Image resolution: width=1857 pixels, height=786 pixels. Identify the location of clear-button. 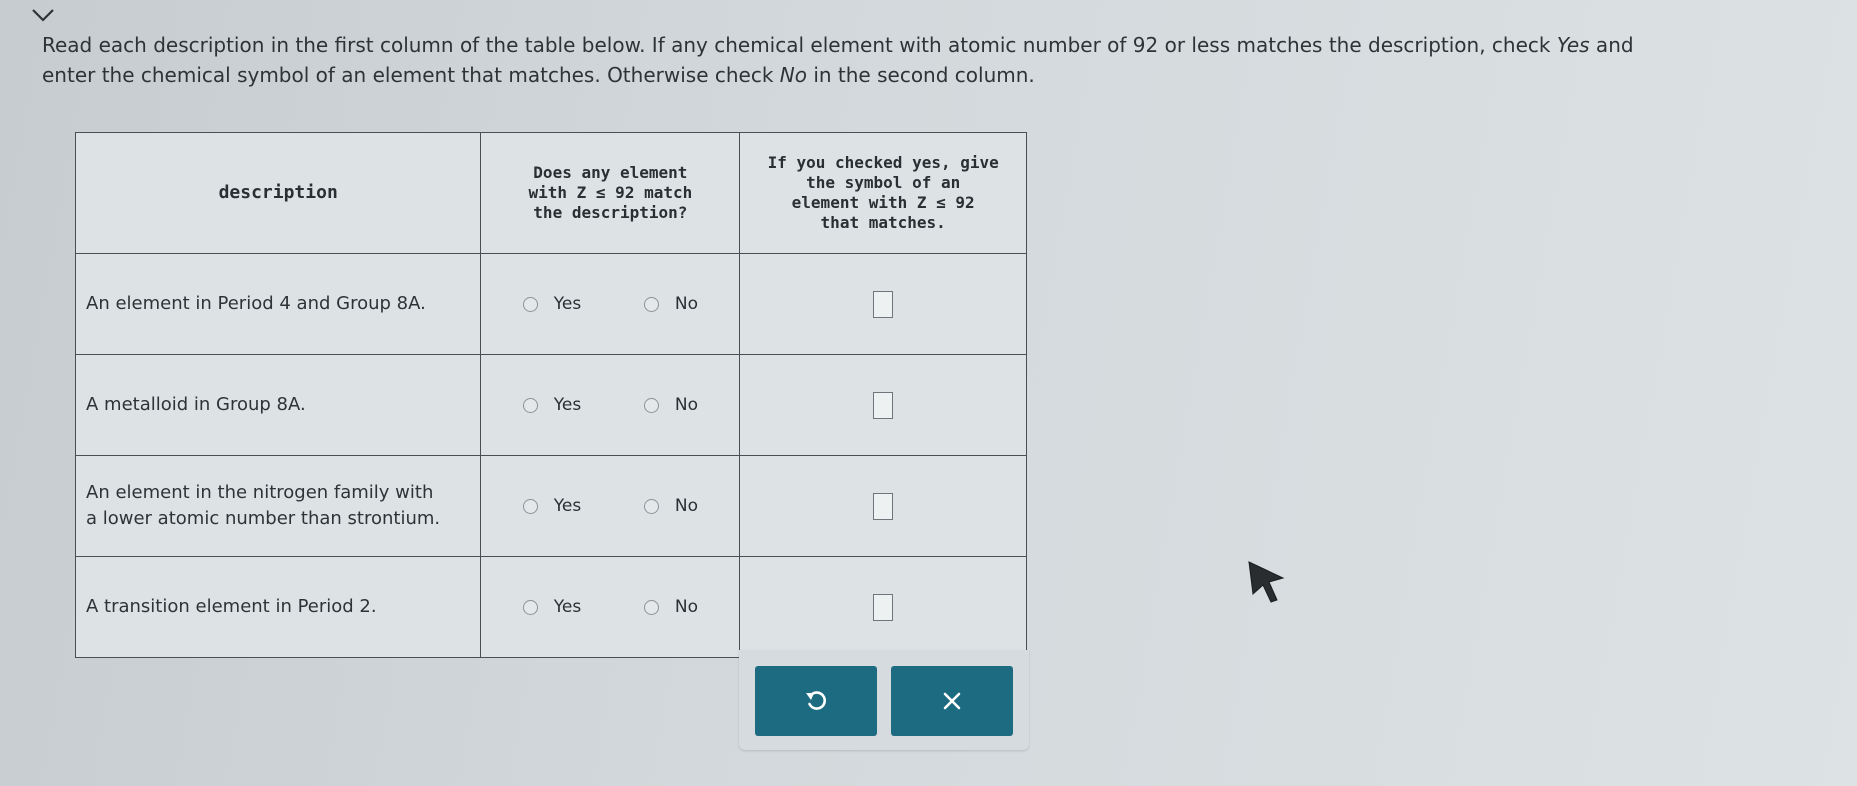
(952, 701).